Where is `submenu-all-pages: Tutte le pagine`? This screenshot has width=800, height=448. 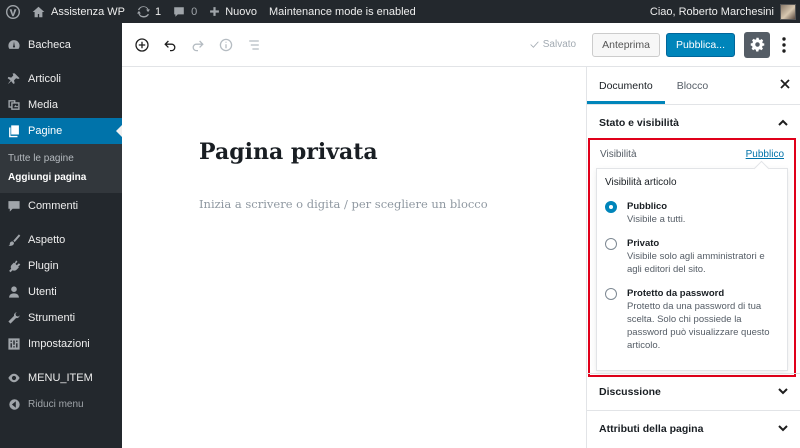
submenu-all-pages: Tutte le pagine is located at coordinates (61, 158).